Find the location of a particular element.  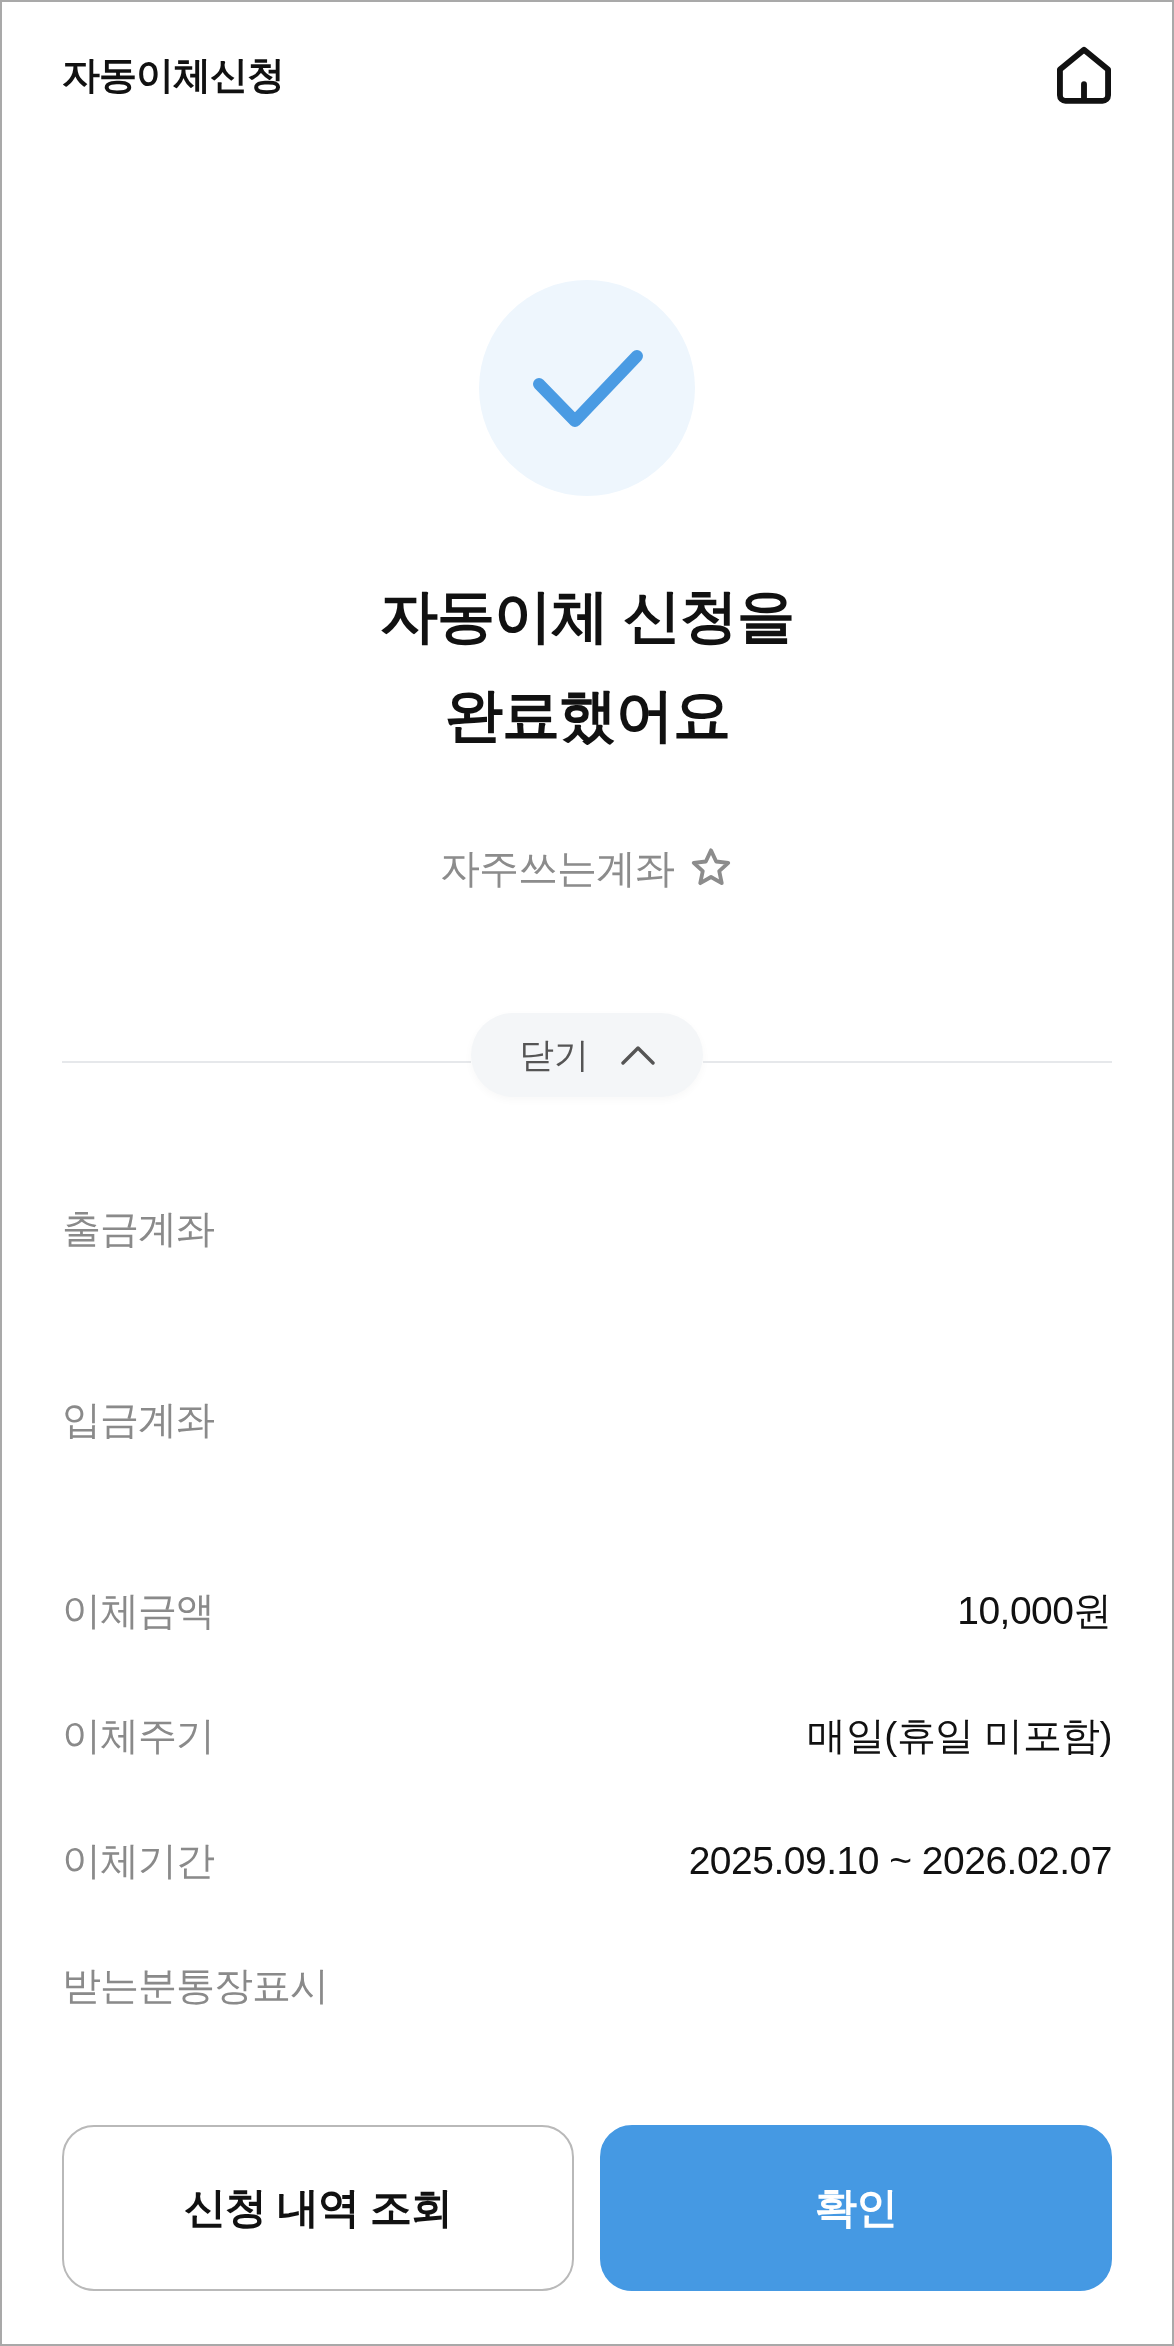

home-icon is located at coordinates (1084, 75).